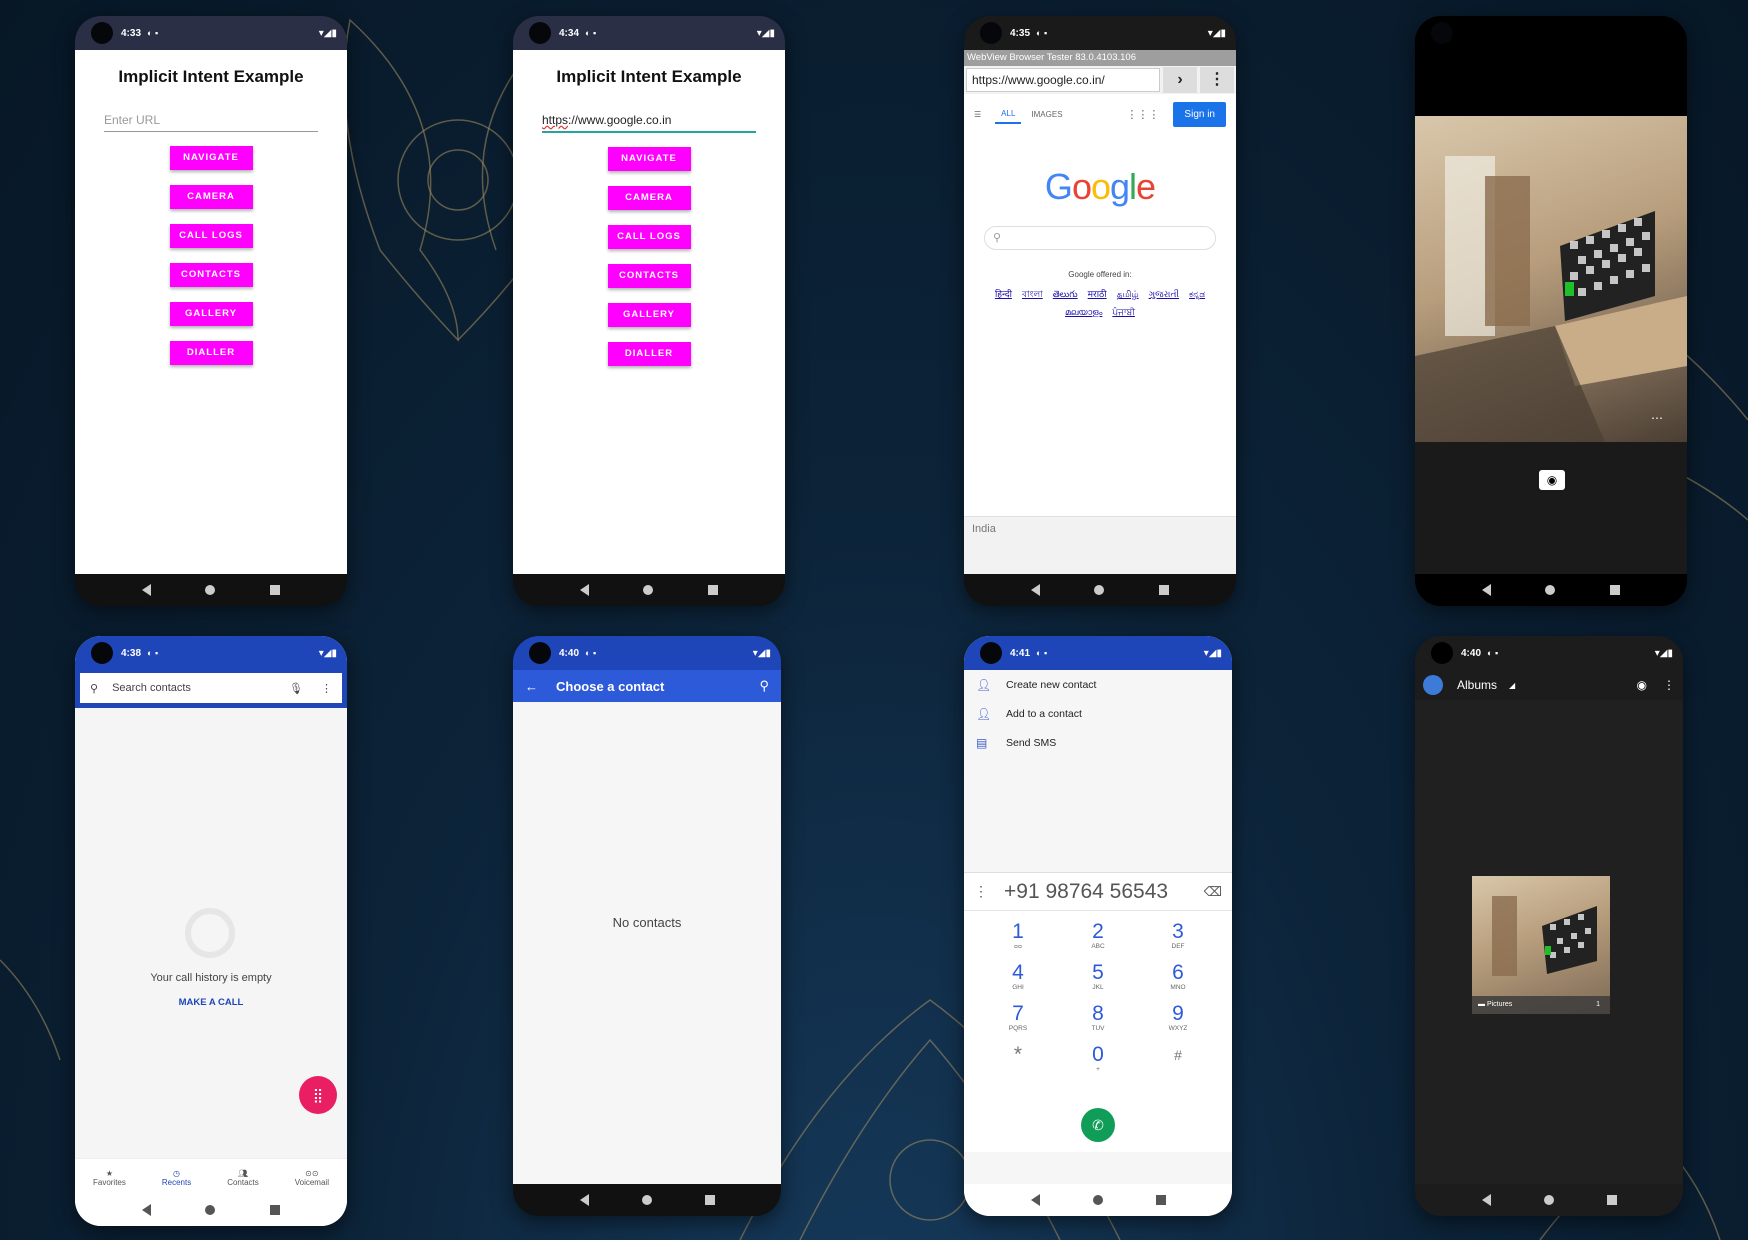  Describe the element at coordinates (1642, 685) in the screenshot. I see `camera-icon: ◉` at that location.